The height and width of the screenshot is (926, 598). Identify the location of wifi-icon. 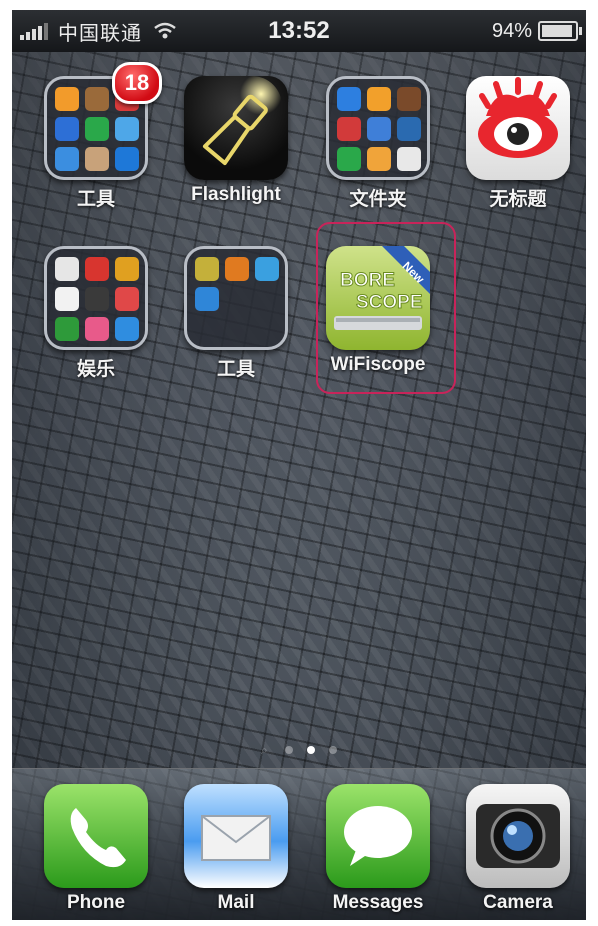
(165, 31).